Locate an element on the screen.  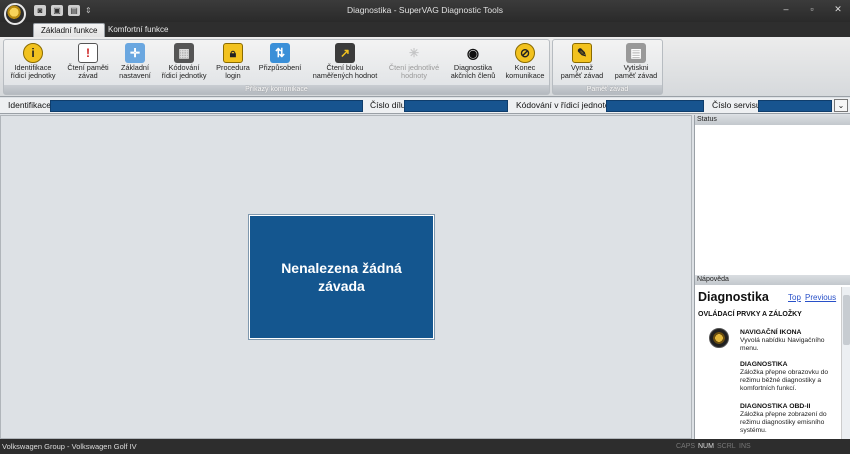
help-link-previous: Previous is located at coordinates (820, 297).